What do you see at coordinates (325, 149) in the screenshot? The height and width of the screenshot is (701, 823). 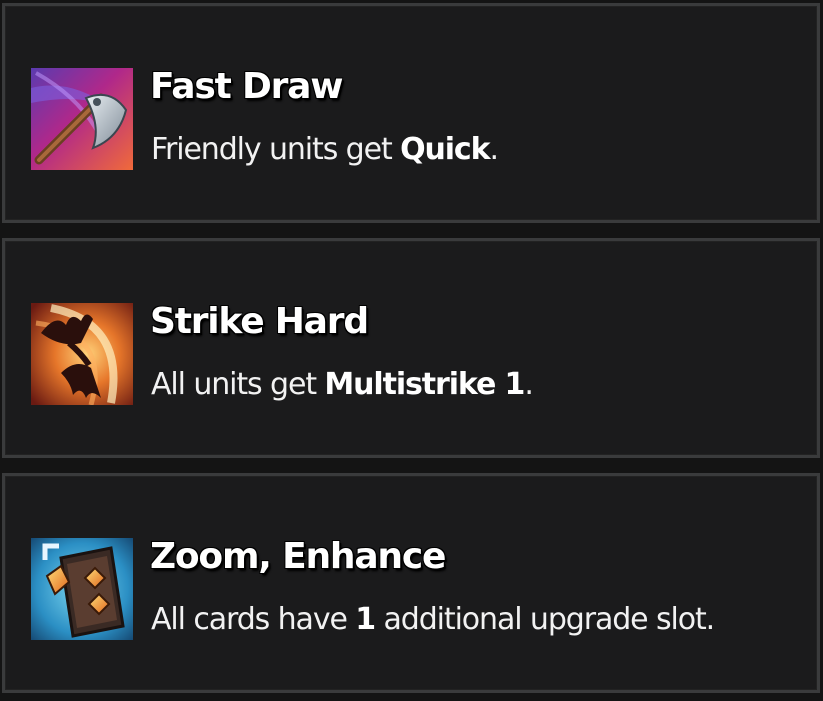 I see `upgrade-description: Friendly units get Quick.` at bounding box center [325, 149].